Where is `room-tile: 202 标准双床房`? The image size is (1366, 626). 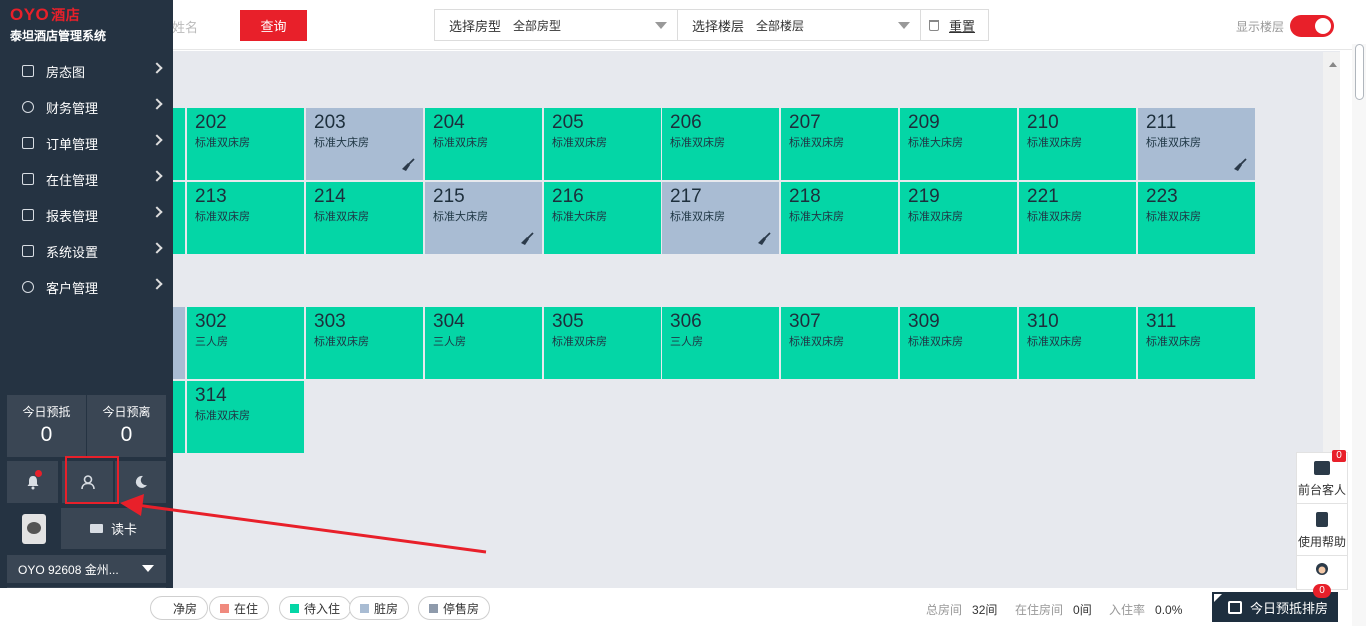
room-tile: 202 标准双床房 is located at coordinates (245, 144).